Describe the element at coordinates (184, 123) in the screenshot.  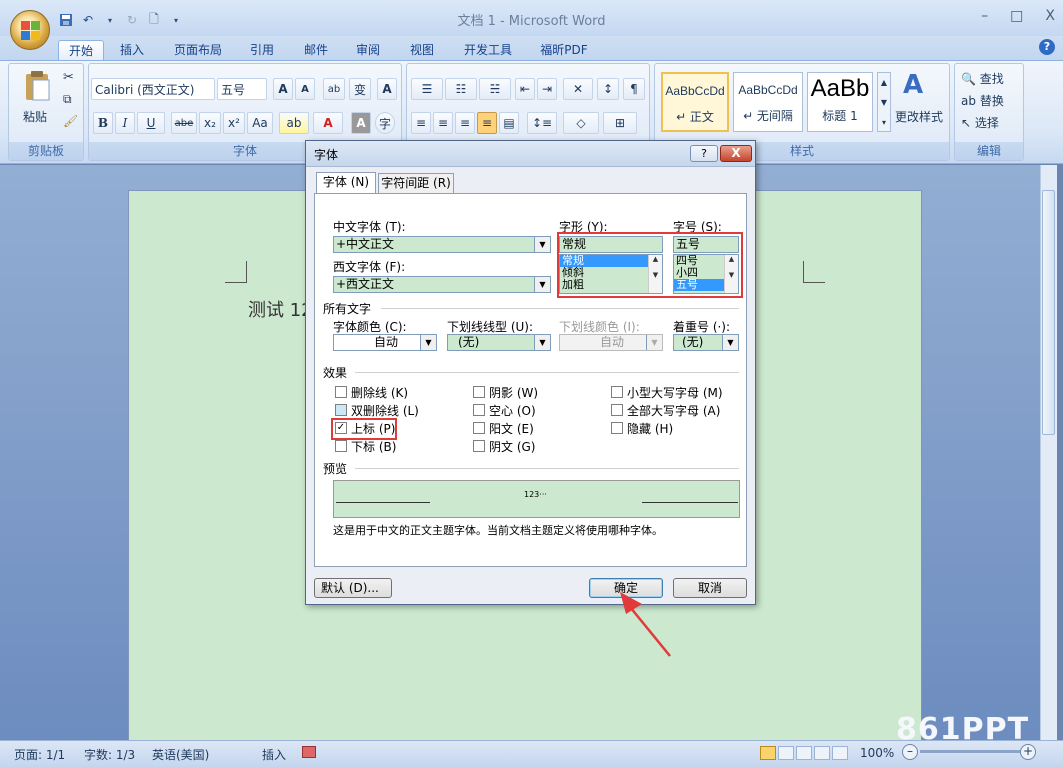
I see `strikethrough-button: abe` at that location.